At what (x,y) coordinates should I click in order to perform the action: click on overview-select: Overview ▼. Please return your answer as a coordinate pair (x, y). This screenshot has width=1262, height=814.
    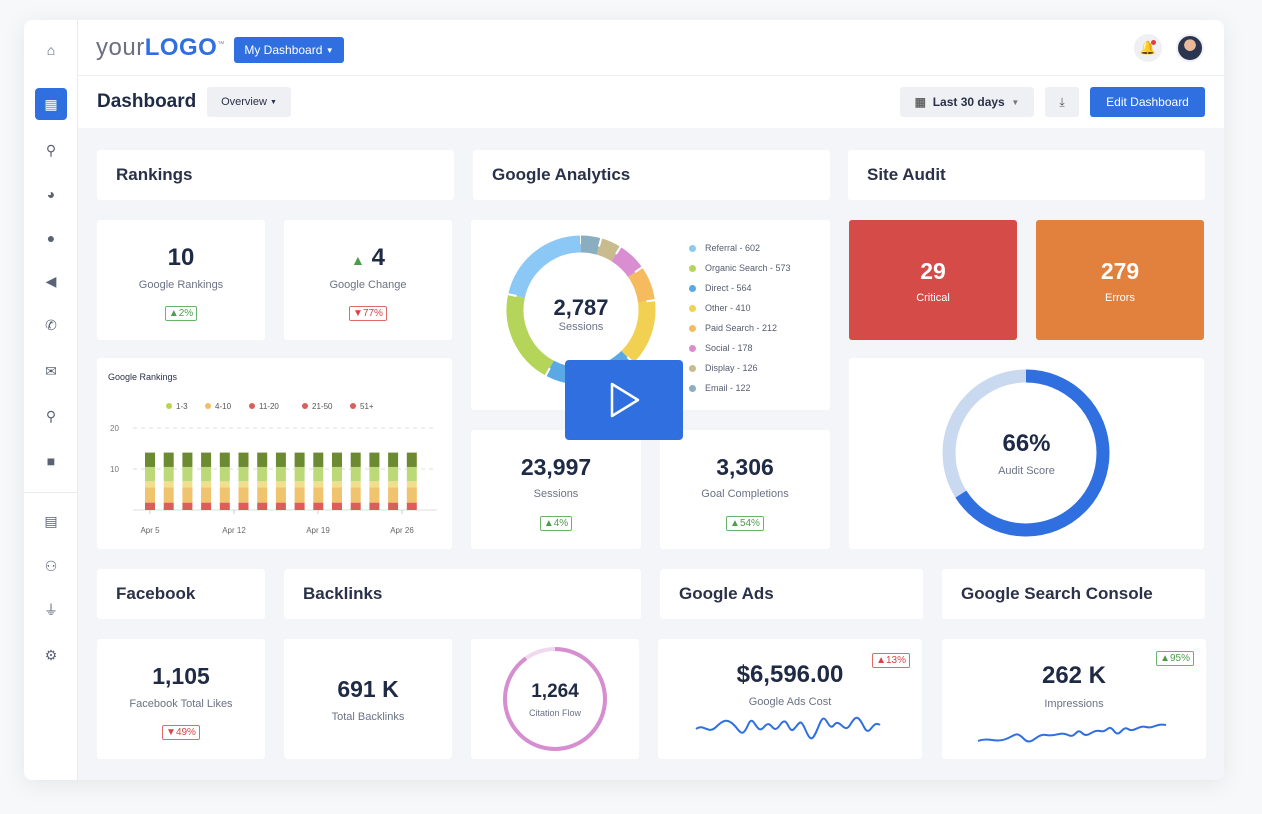
    Looking at the image, I should click on (249, 102).